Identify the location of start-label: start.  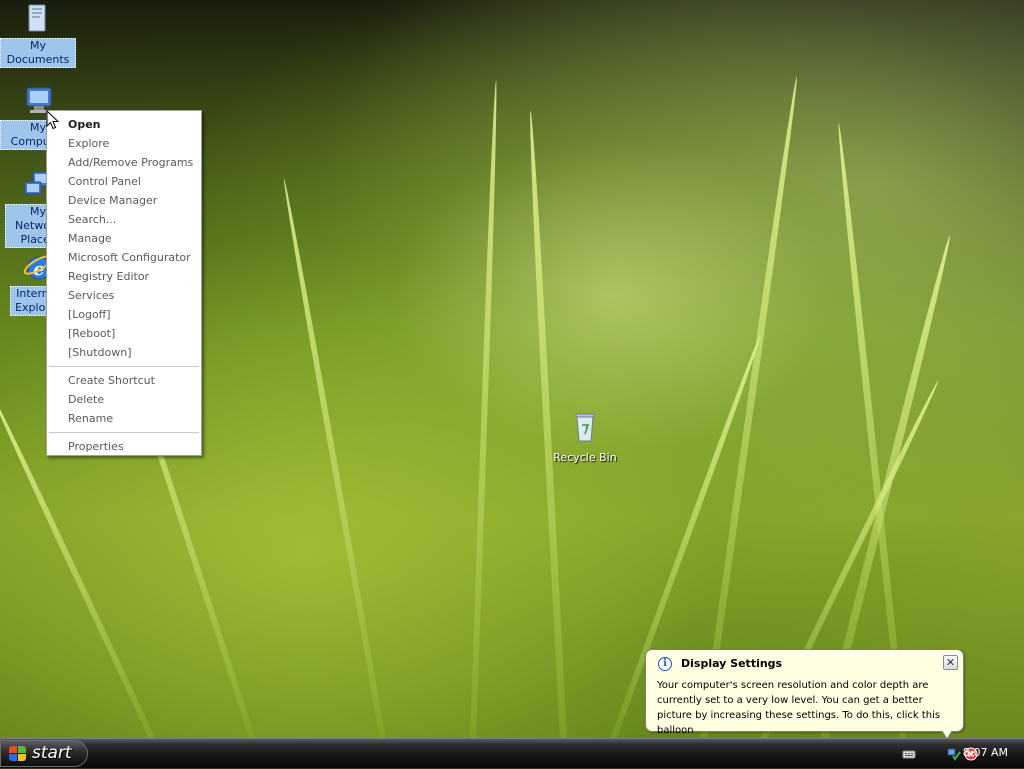
(52, 753).